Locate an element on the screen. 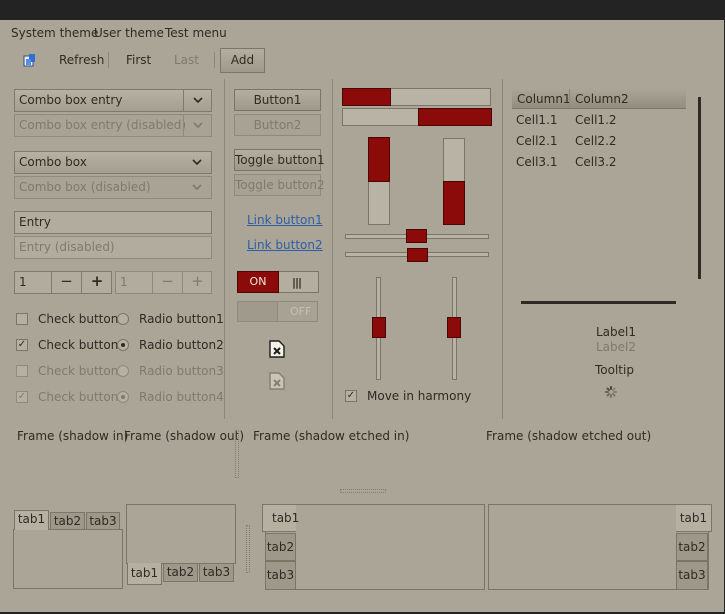 This screenshot has width=725, height=614. notebook-top-tab3: tab3 is located at coordinates (103, 521).